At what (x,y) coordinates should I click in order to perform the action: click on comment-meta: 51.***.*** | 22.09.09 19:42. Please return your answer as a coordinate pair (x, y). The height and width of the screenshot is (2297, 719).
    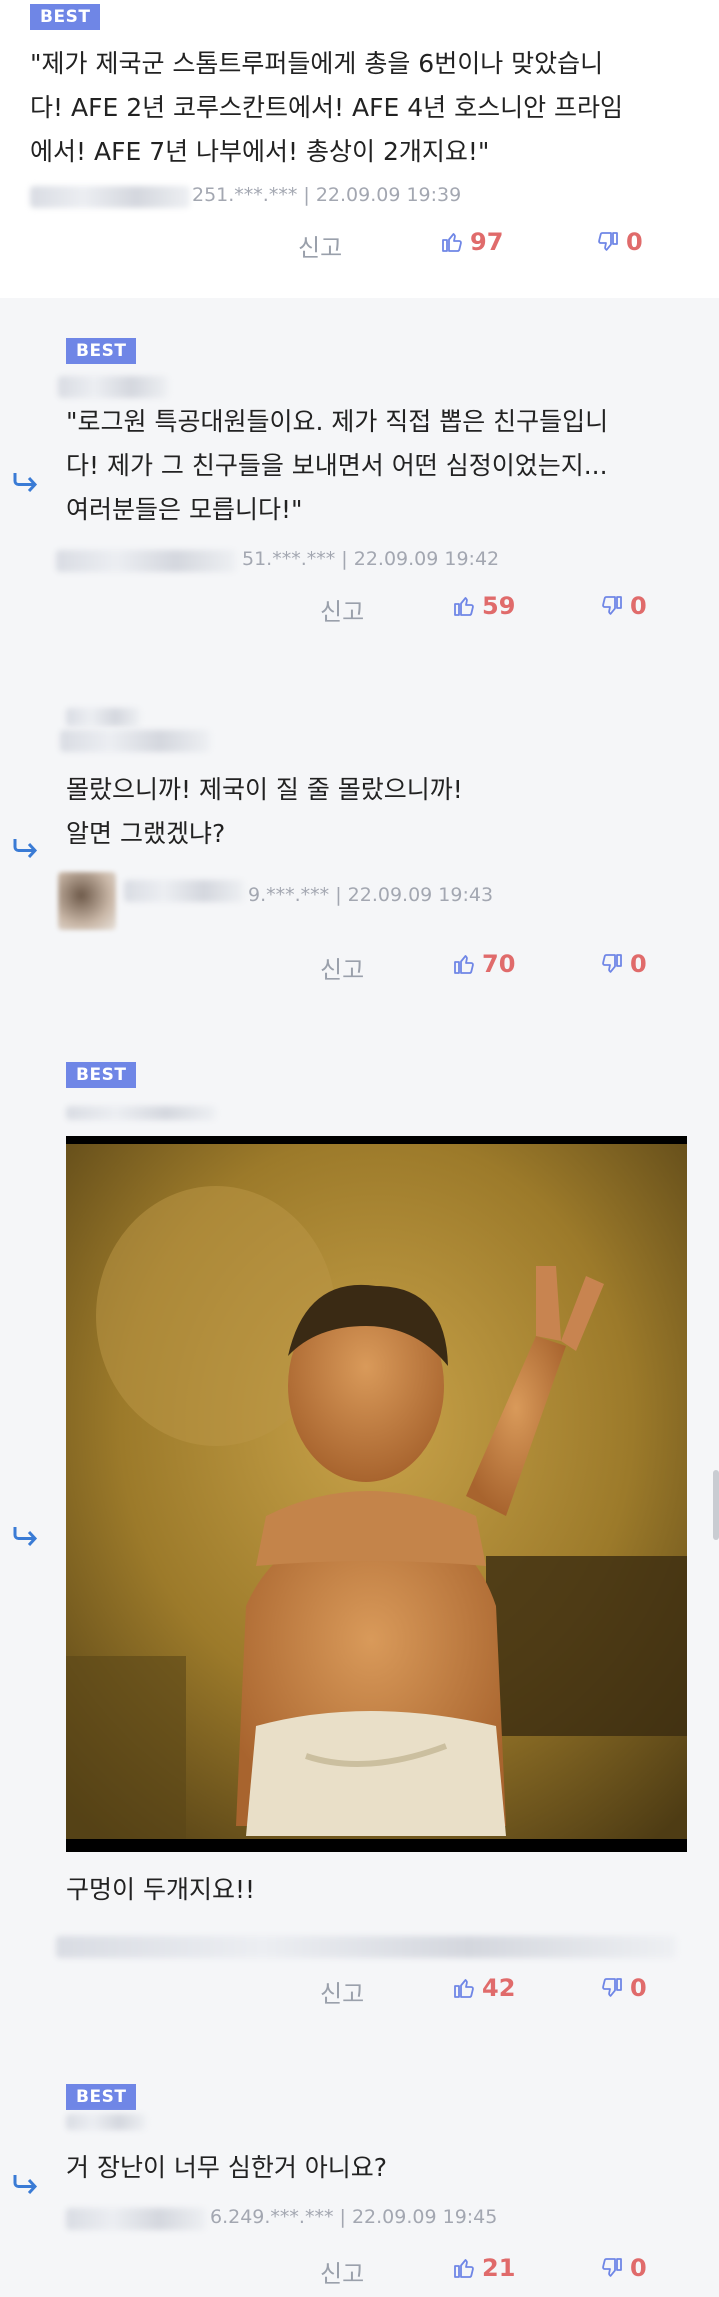
    Looking at the image, I should click on (371, 559).